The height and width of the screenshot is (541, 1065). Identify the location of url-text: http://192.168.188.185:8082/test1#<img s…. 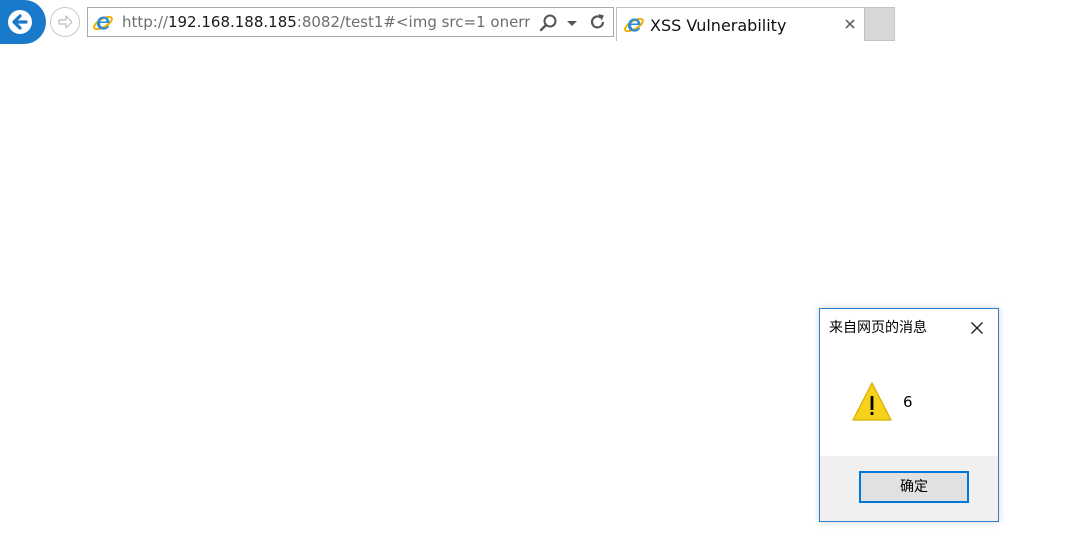
(326, 22).